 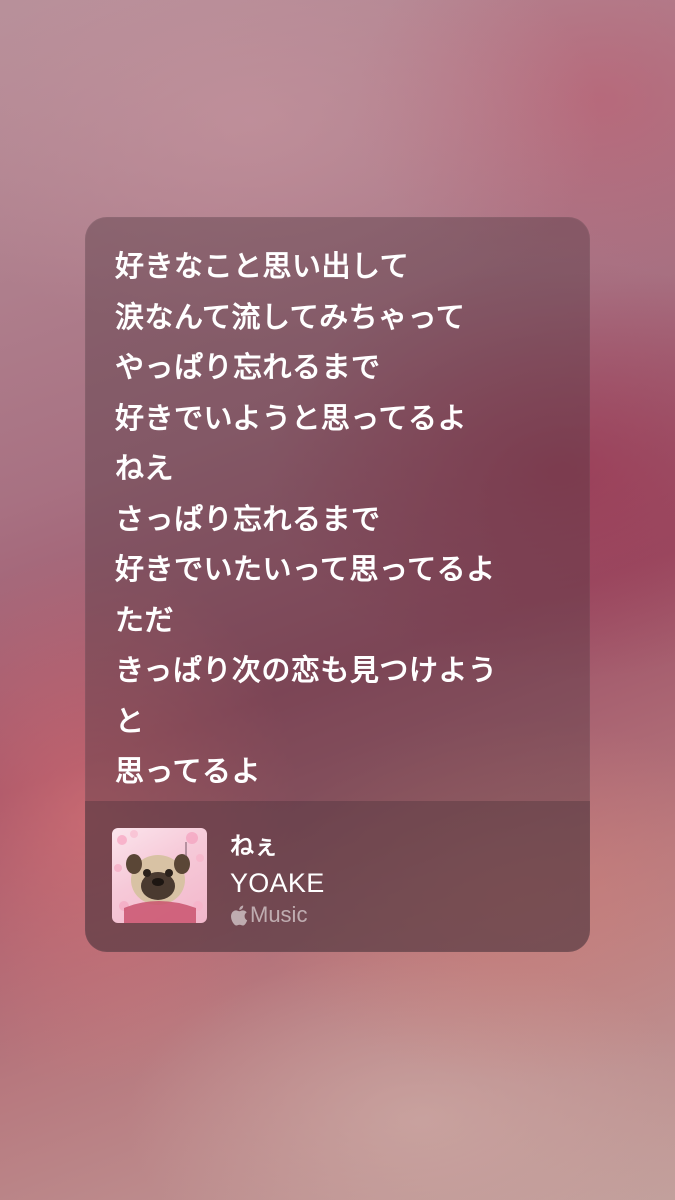 I want to click on apple-music-badge: Music, so click(x=268, y=915).